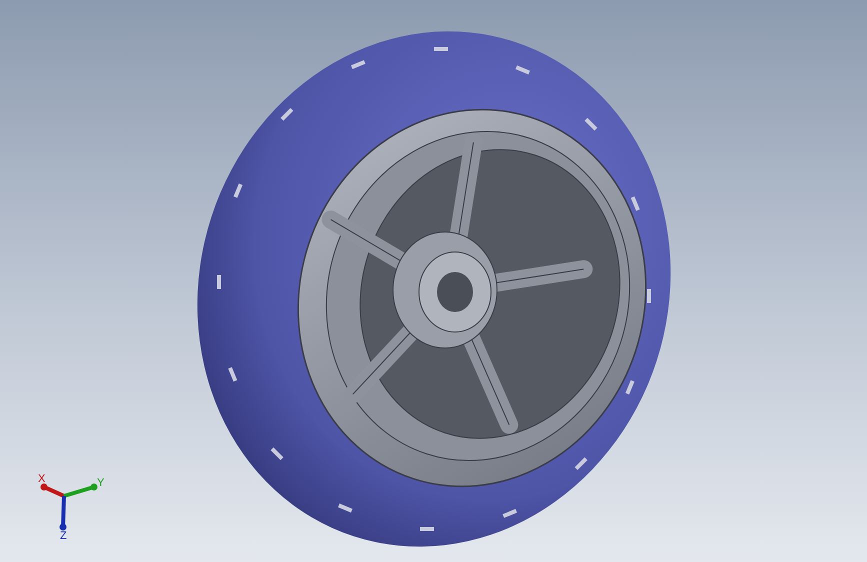  Describe the element at coordinates (100, 483) in the screenshot. I see `axis-label: Y` at that location.